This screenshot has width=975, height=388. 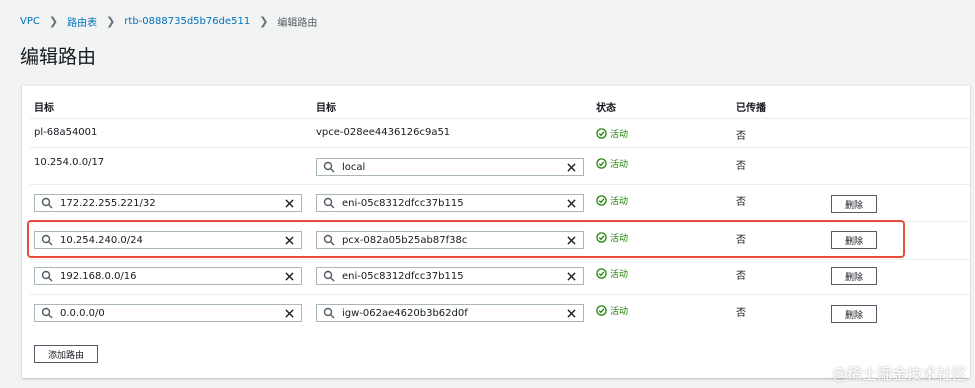 I want to click on destination-text: 10.254.0.0/17, so click(x=69, y=162).